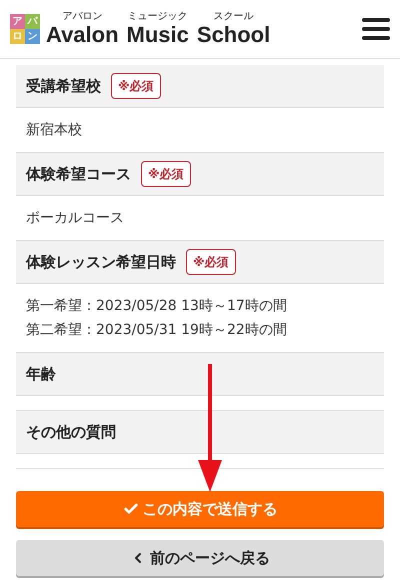 This screenshot has width=400, height=585. Describe the element at coordinates (78, 174) in the screenshot. I see `section-label: 体験希望コース` at that location.